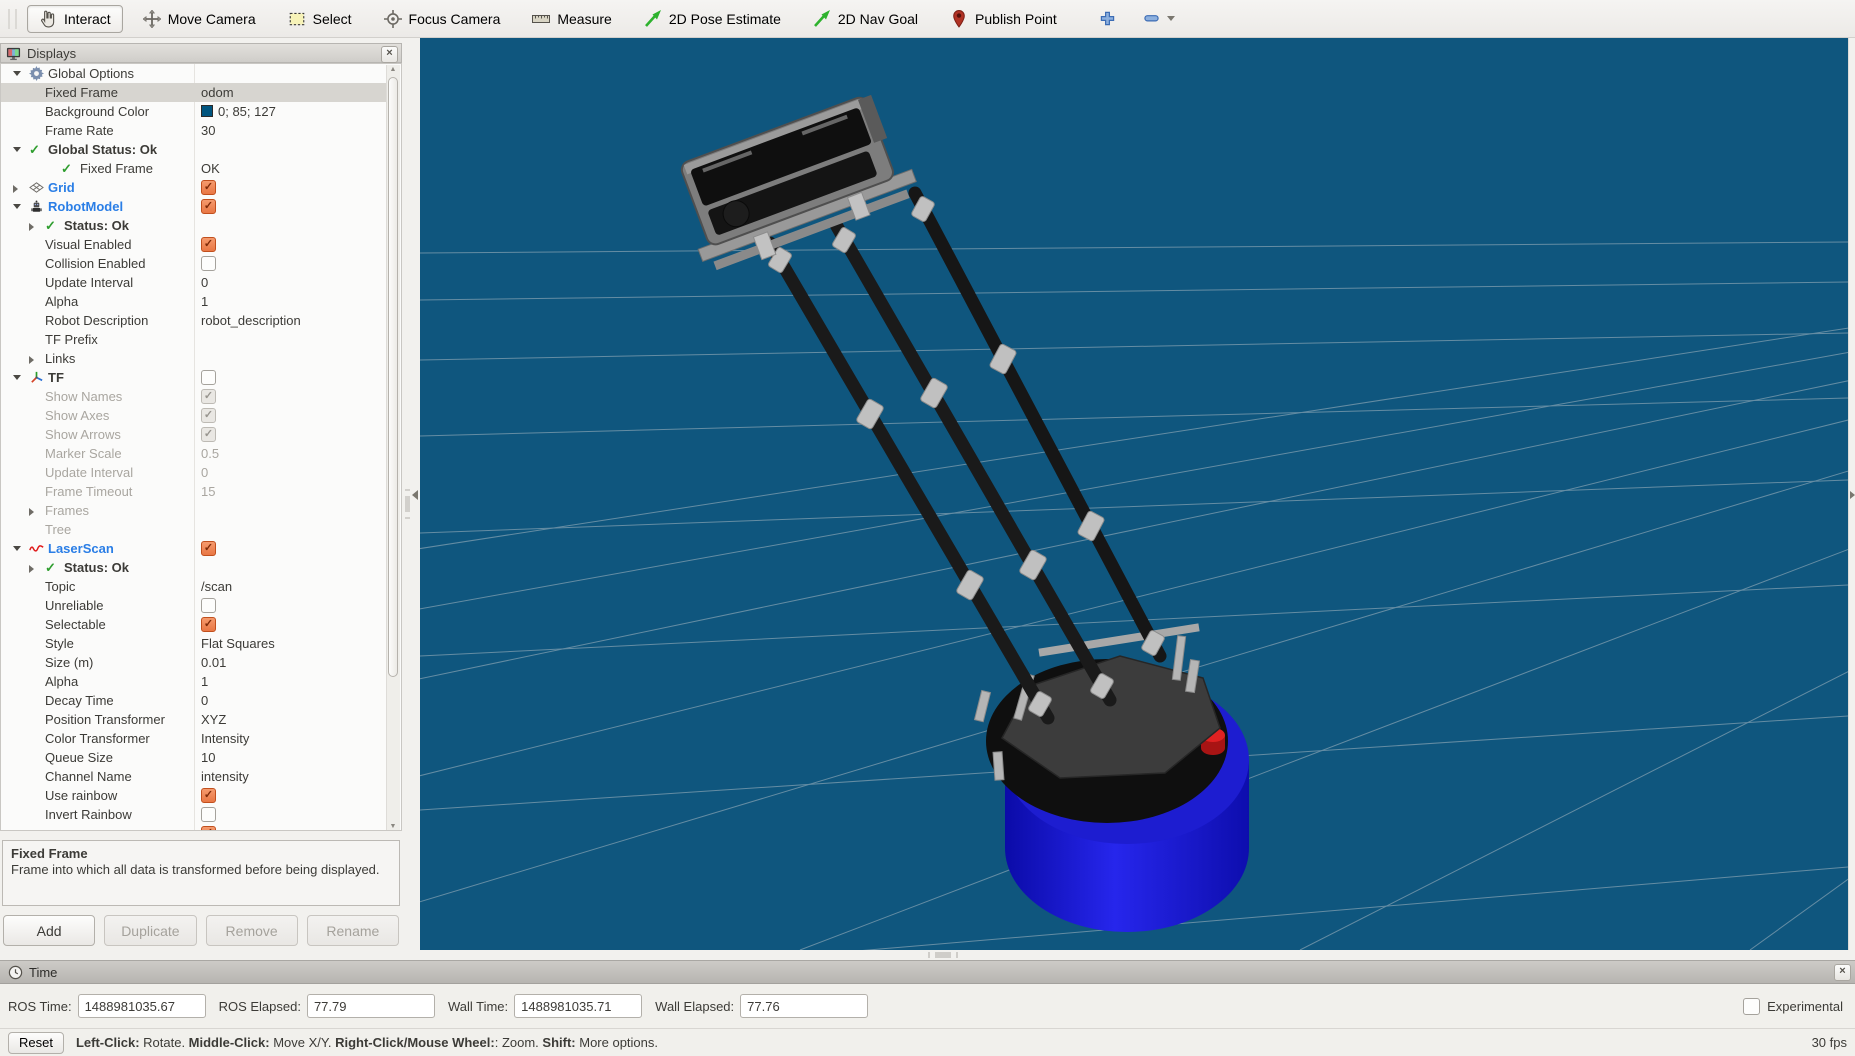 The image size is (1855, 1056). What do you see at coordinates (194, 263) in the screenshot?
I see `display-row-collision-enabled: Collision Enabled` at bounding box center [194, 263].